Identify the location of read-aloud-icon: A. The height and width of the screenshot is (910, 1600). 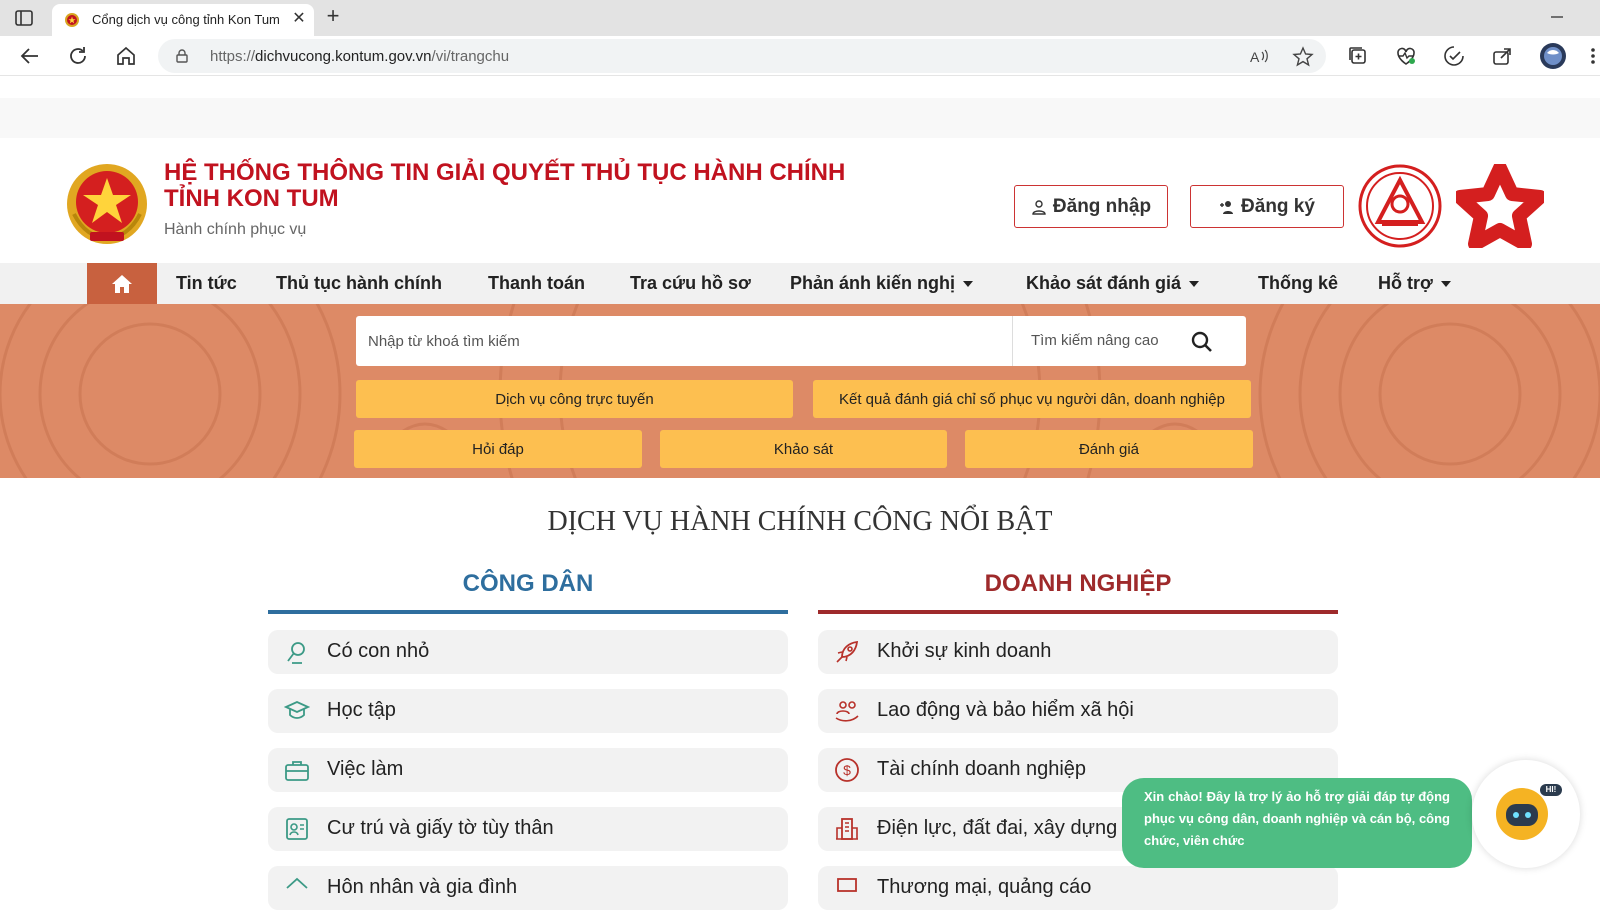
(1259, 57).